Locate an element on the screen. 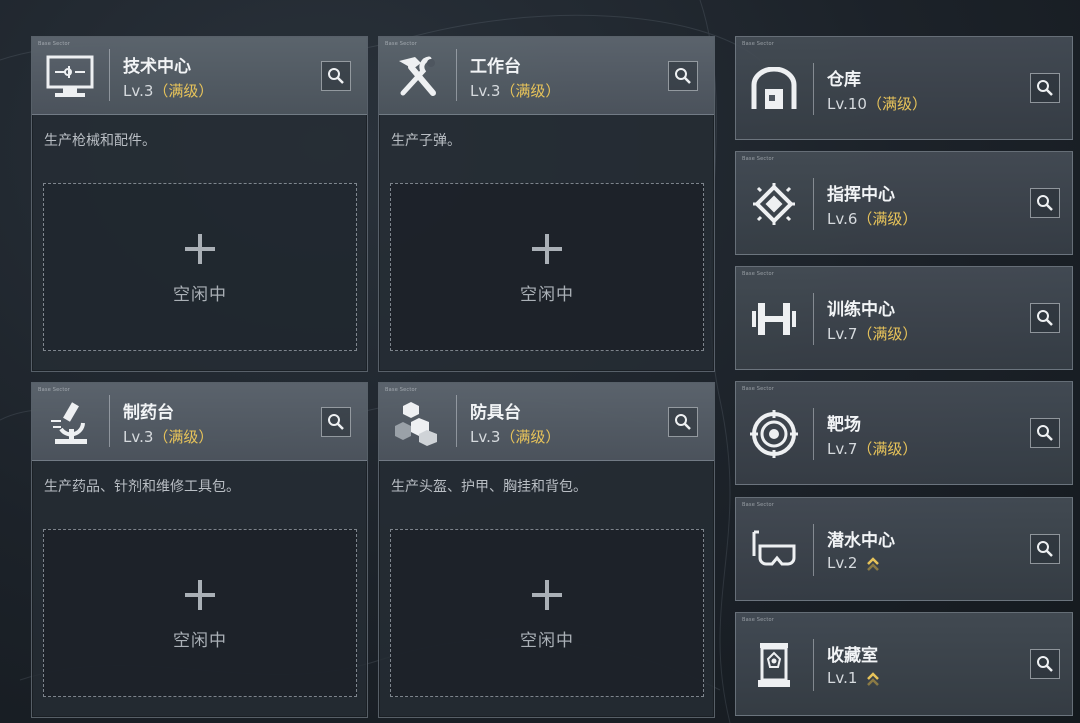 This screenshot has width=1080, height=723. cubes-icon is located at coordinates (417, 423).